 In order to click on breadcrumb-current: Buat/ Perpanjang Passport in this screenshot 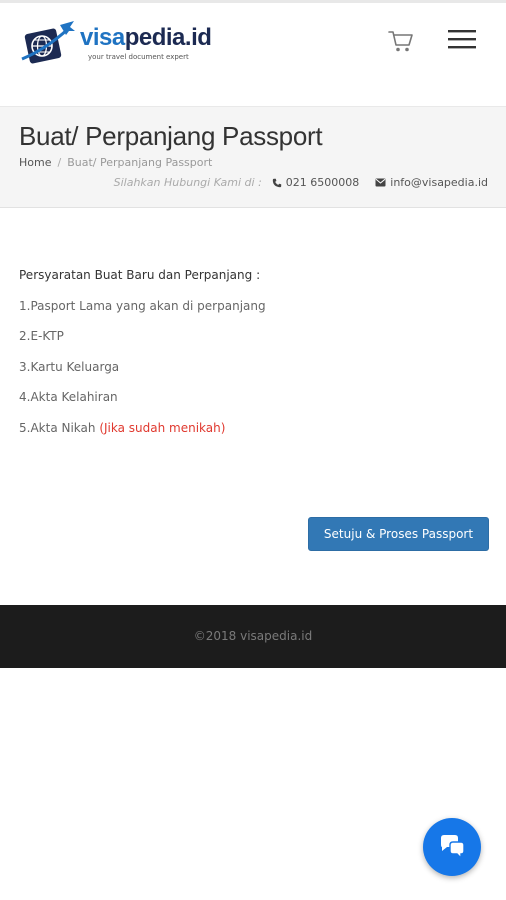, I will do `click(140, 162)`.